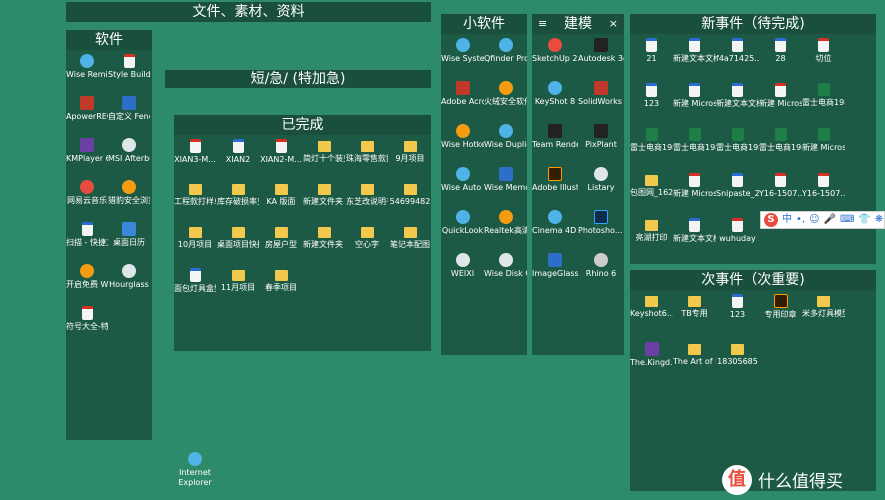  Describe the element at coordinates (367, 237) in the screenshot. I see `done-item: 空心字` at that location.